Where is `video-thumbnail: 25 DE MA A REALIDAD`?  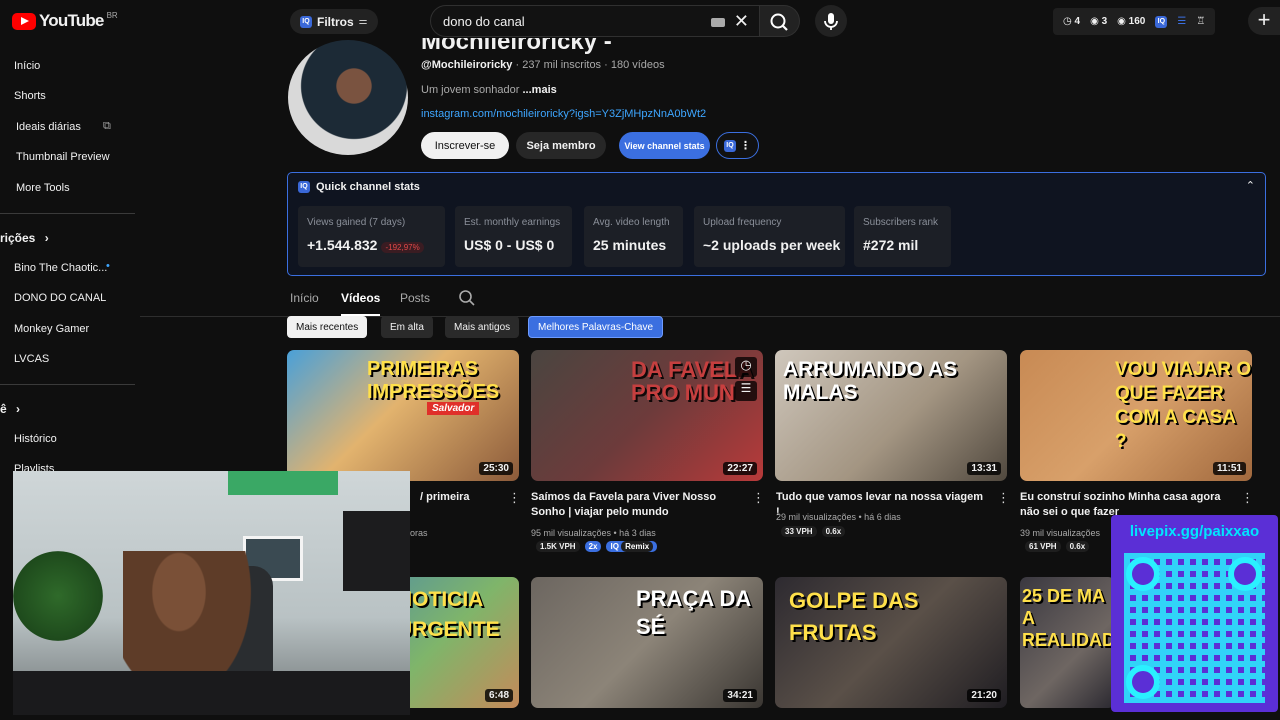 video-thumbnail: 25 DE MA A REALIDAD is located at coordinates (1067, 642).